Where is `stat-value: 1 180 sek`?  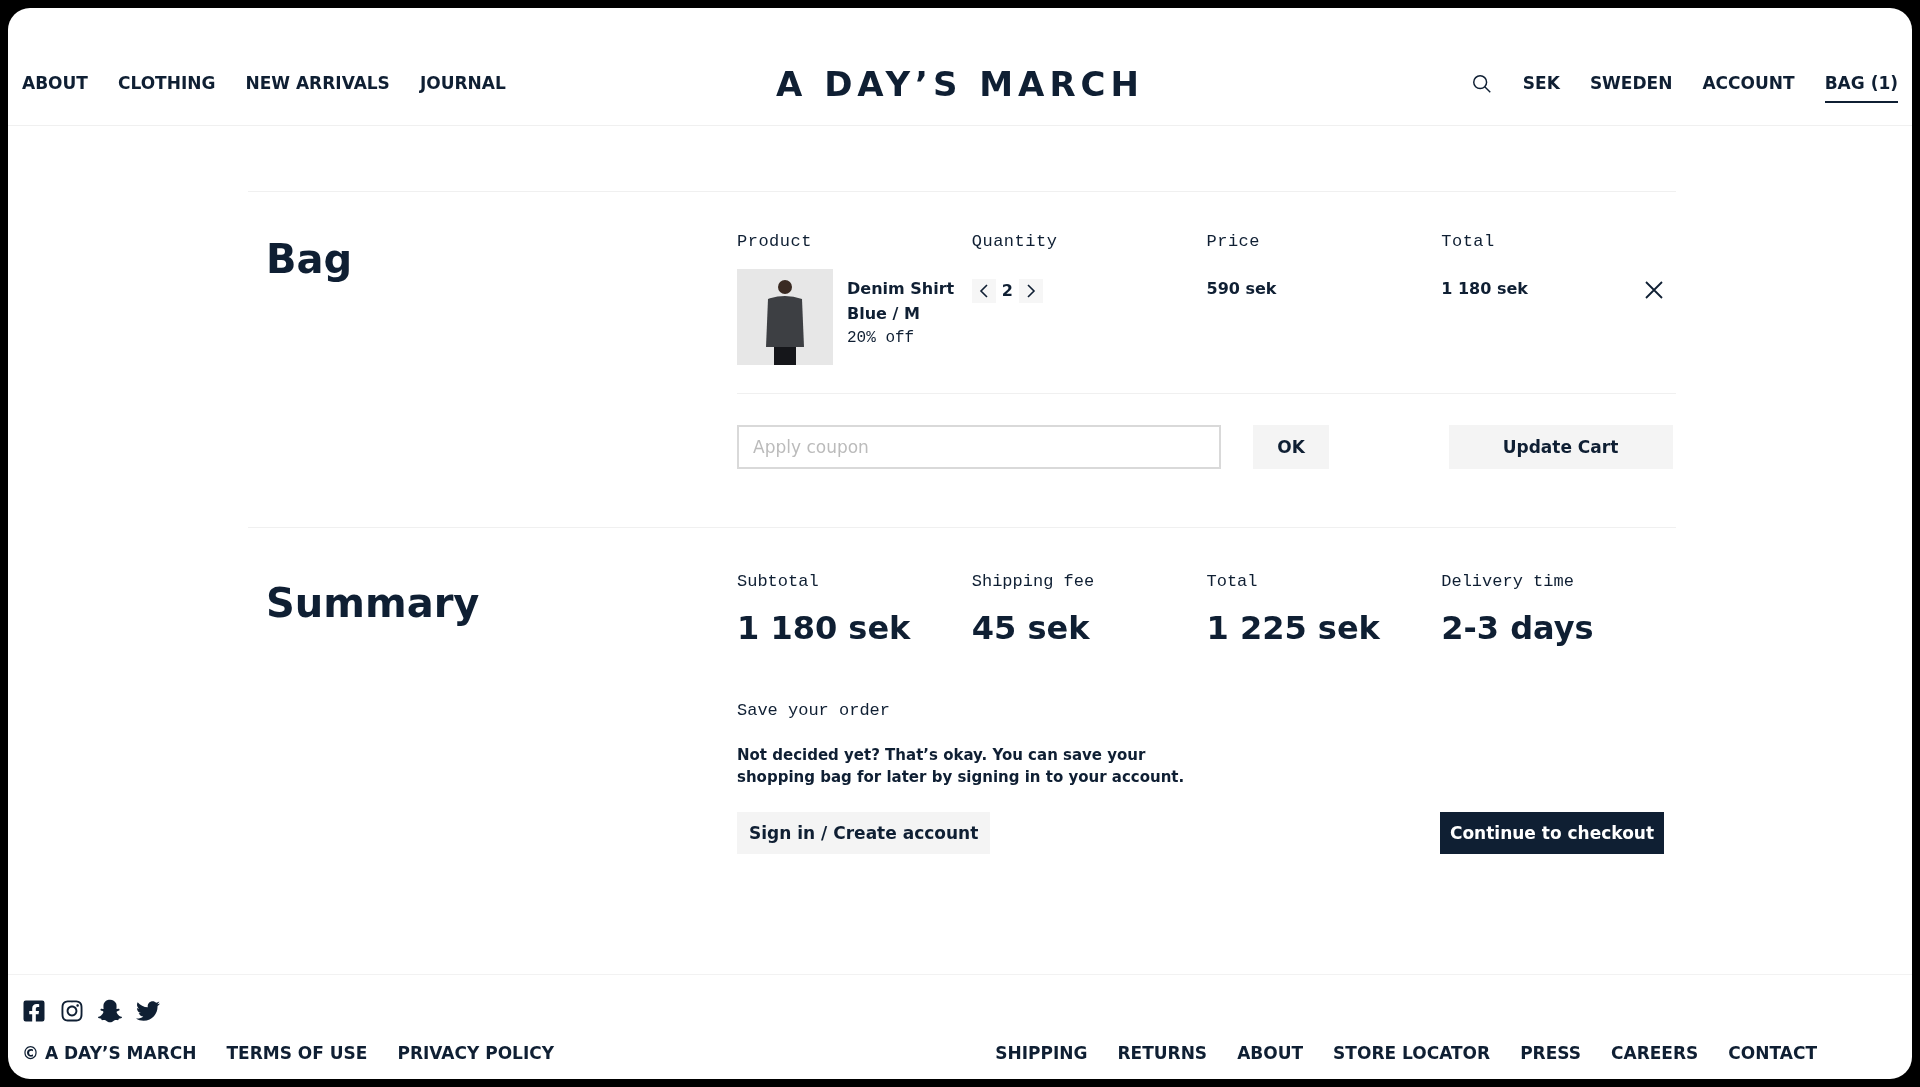 stat-value: 1 180 sek is located at coordinates (824, 628).